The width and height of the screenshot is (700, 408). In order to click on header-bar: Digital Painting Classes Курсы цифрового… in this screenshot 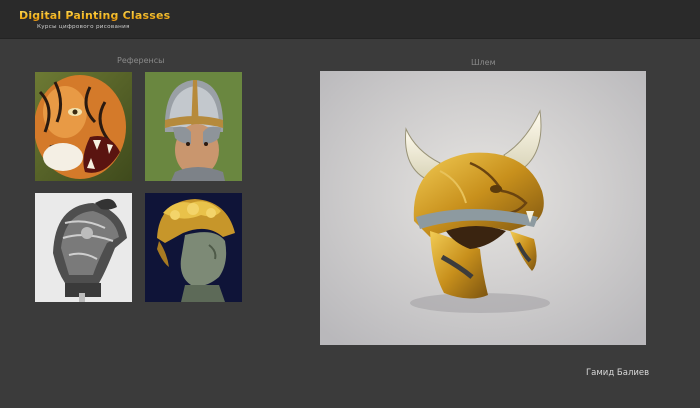, I will do `click(350, 19)`.